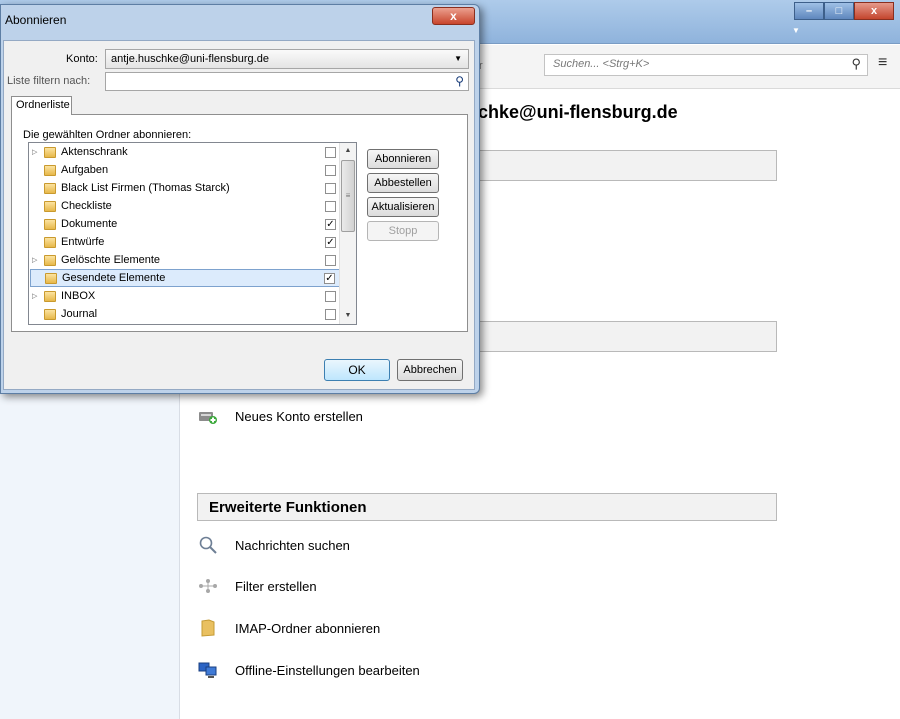 The width and height of the screenshot is (900, 719). What do you see at coordinates (208, 545) in the screenshot?
I see `search-icon` at bounding box center [208, 545].